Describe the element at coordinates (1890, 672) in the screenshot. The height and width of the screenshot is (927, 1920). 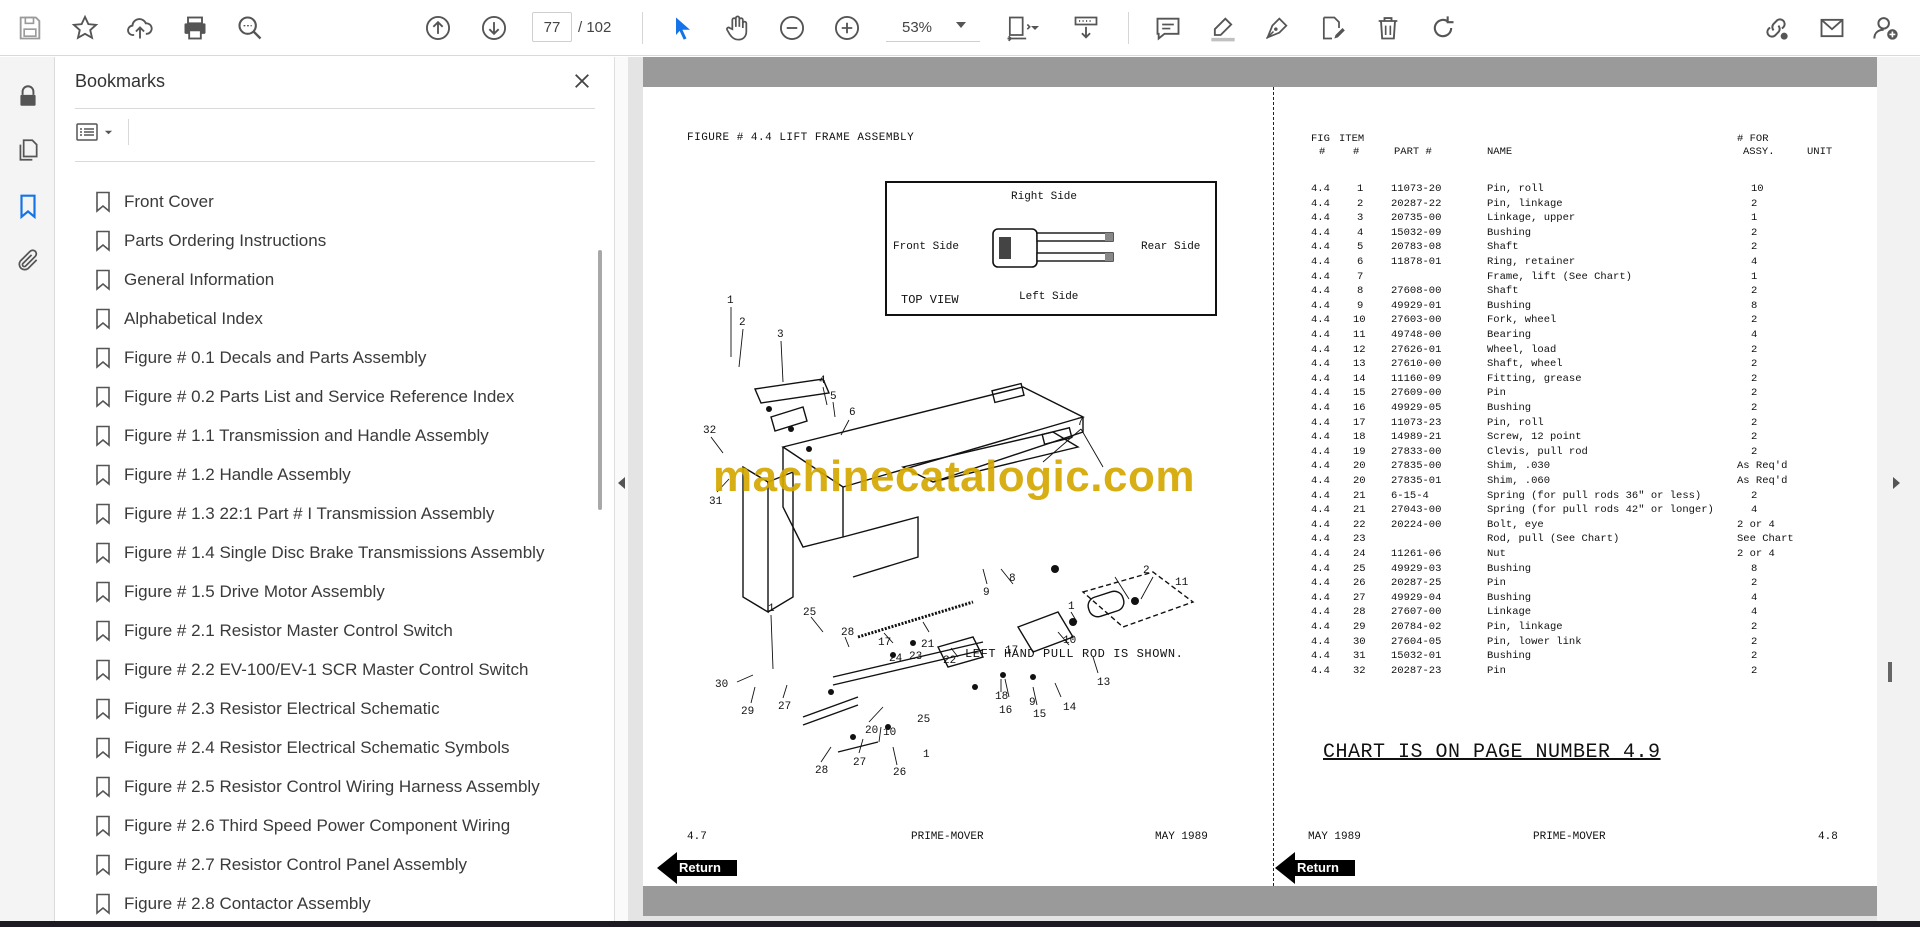
I see `document-scroll-thumb` at that location.